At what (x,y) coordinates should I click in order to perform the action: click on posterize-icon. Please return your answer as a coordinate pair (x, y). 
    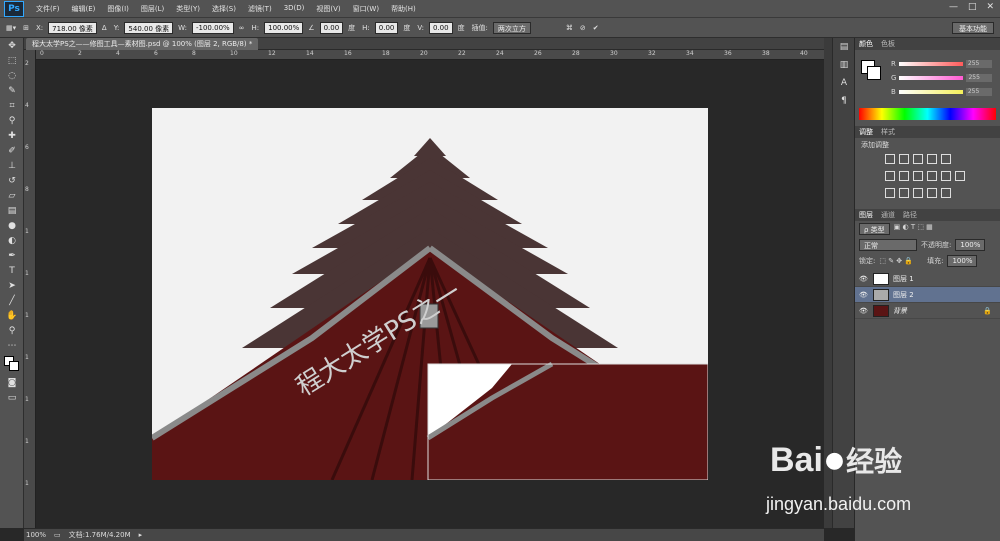
    Looking at the image, I should click on (904, 193).